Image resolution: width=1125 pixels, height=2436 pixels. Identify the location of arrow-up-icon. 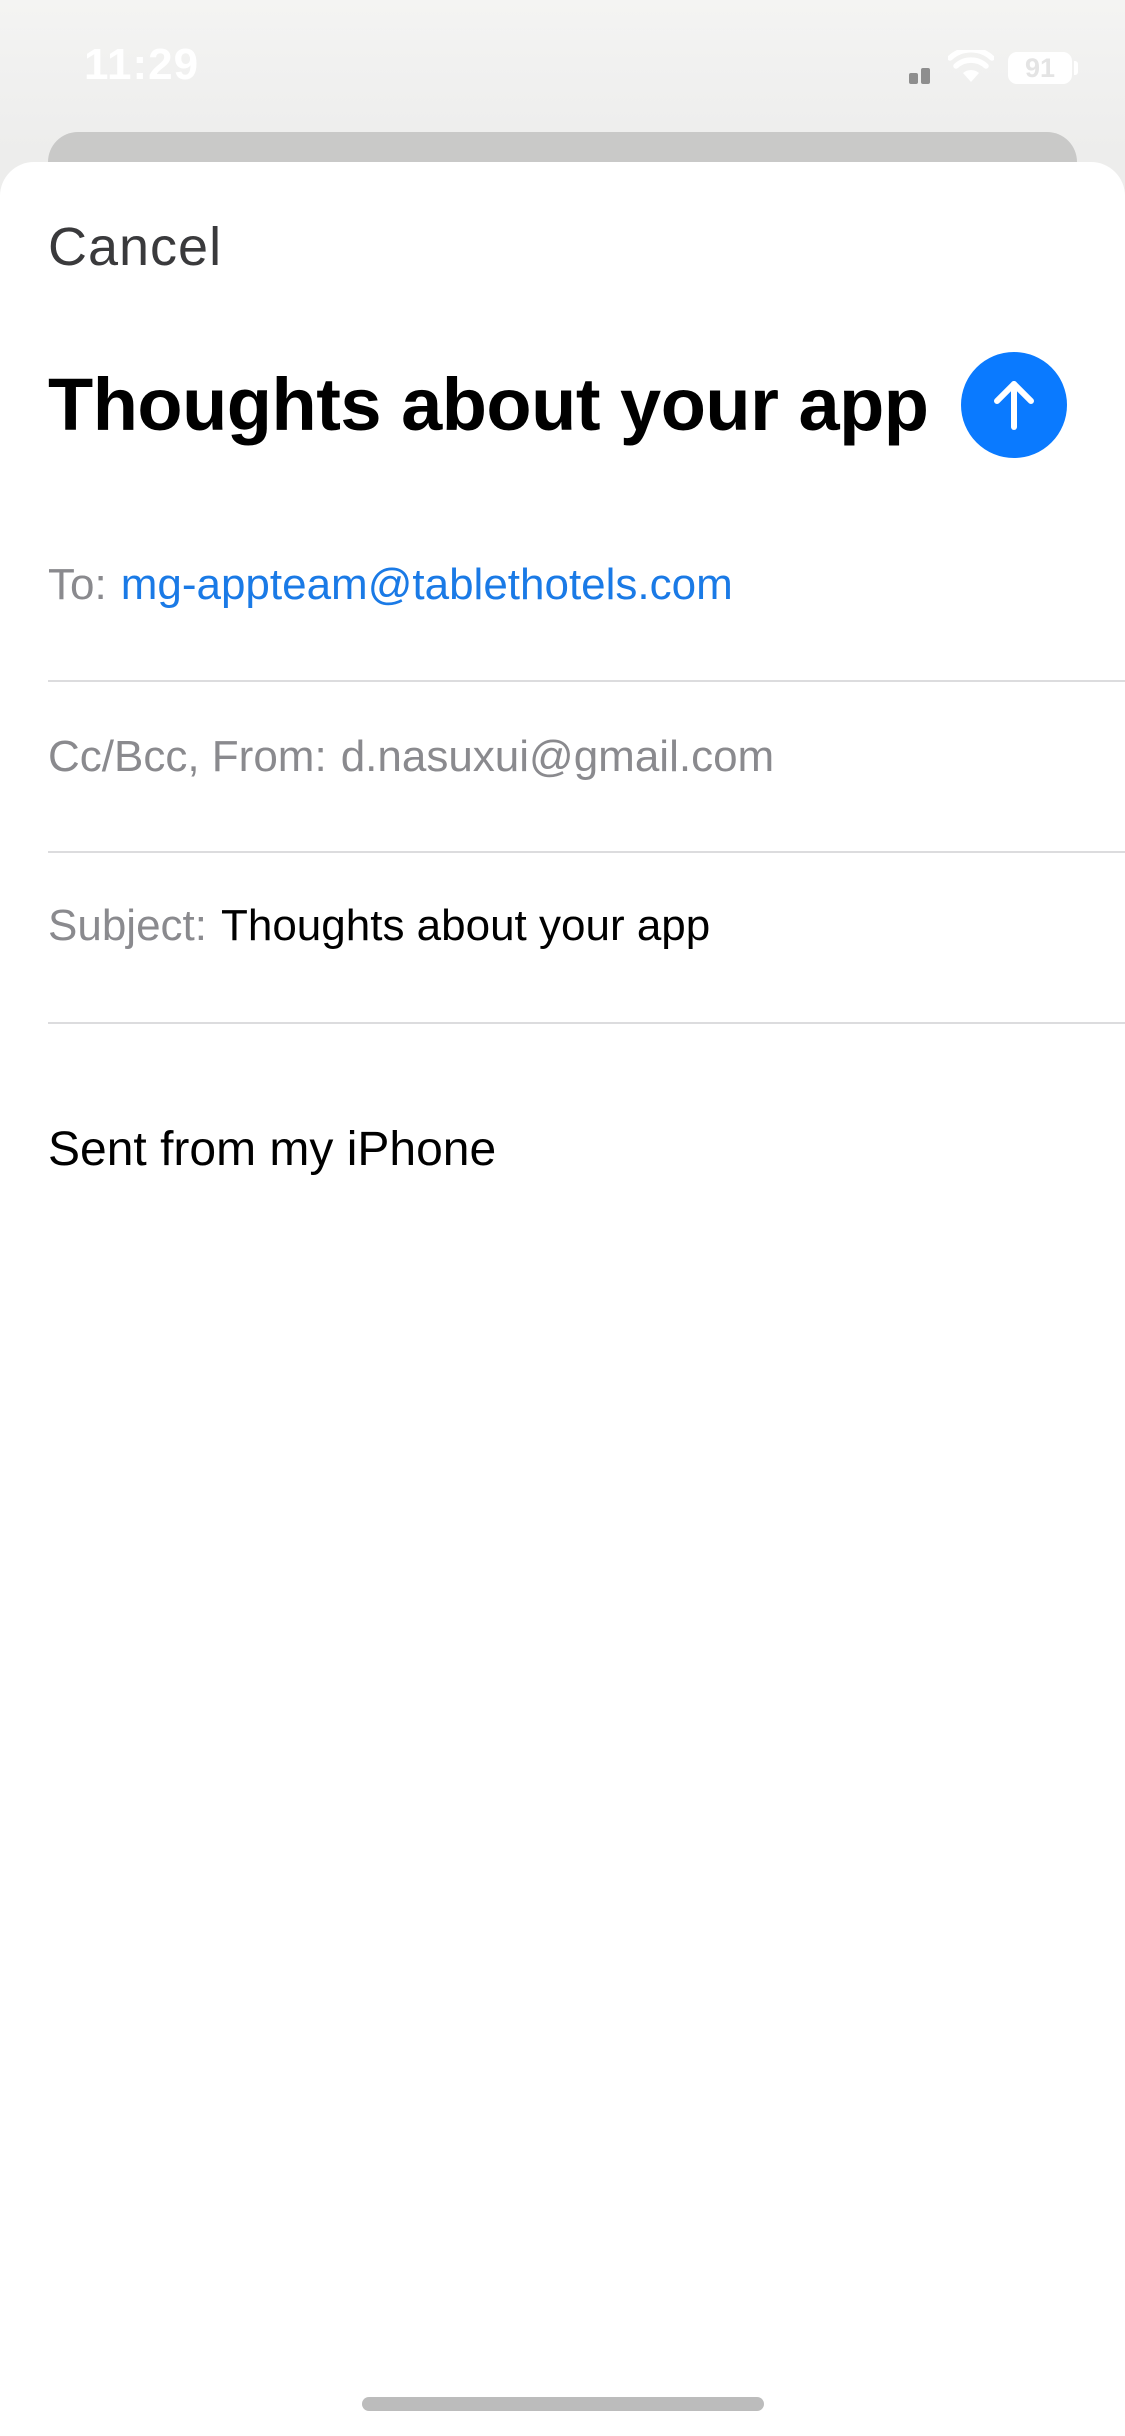
(1014, 405).